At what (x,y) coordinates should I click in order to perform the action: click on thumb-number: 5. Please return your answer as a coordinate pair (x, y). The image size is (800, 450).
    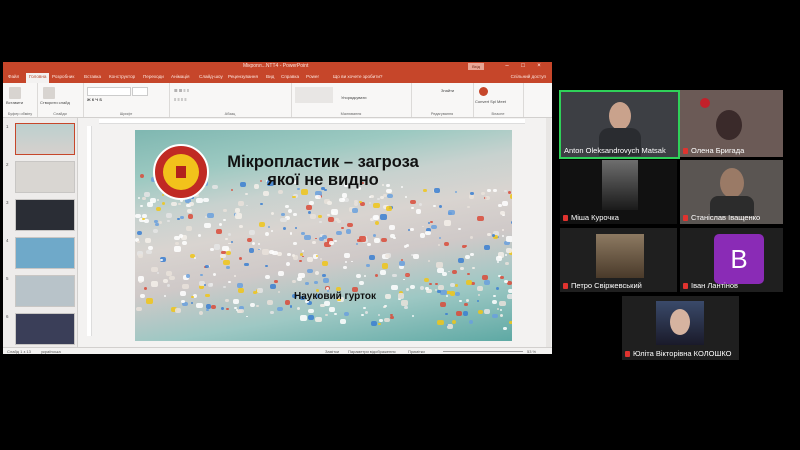
    Looking at the image, I should click on (7, 278).